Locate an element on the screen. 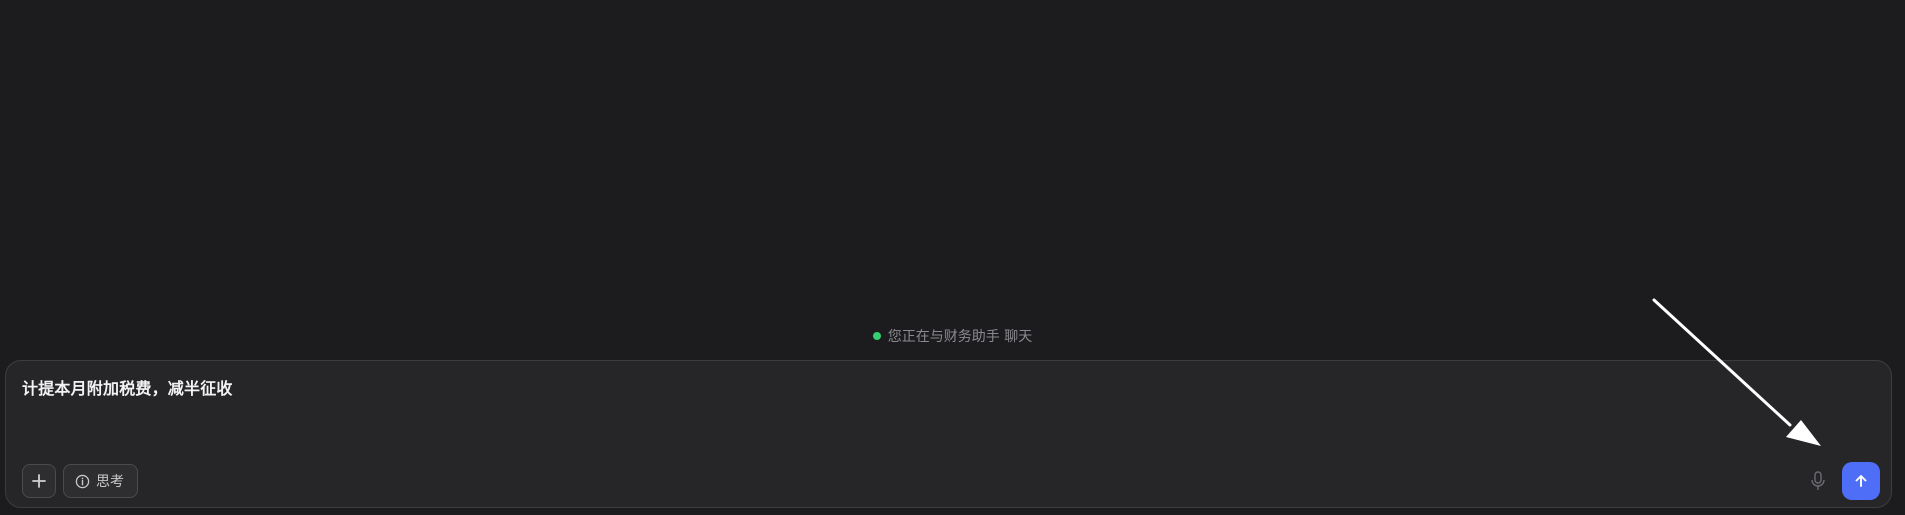 The height and width of the screenshot is (515, 1905). attach-button is located at coordinates (39, 481).